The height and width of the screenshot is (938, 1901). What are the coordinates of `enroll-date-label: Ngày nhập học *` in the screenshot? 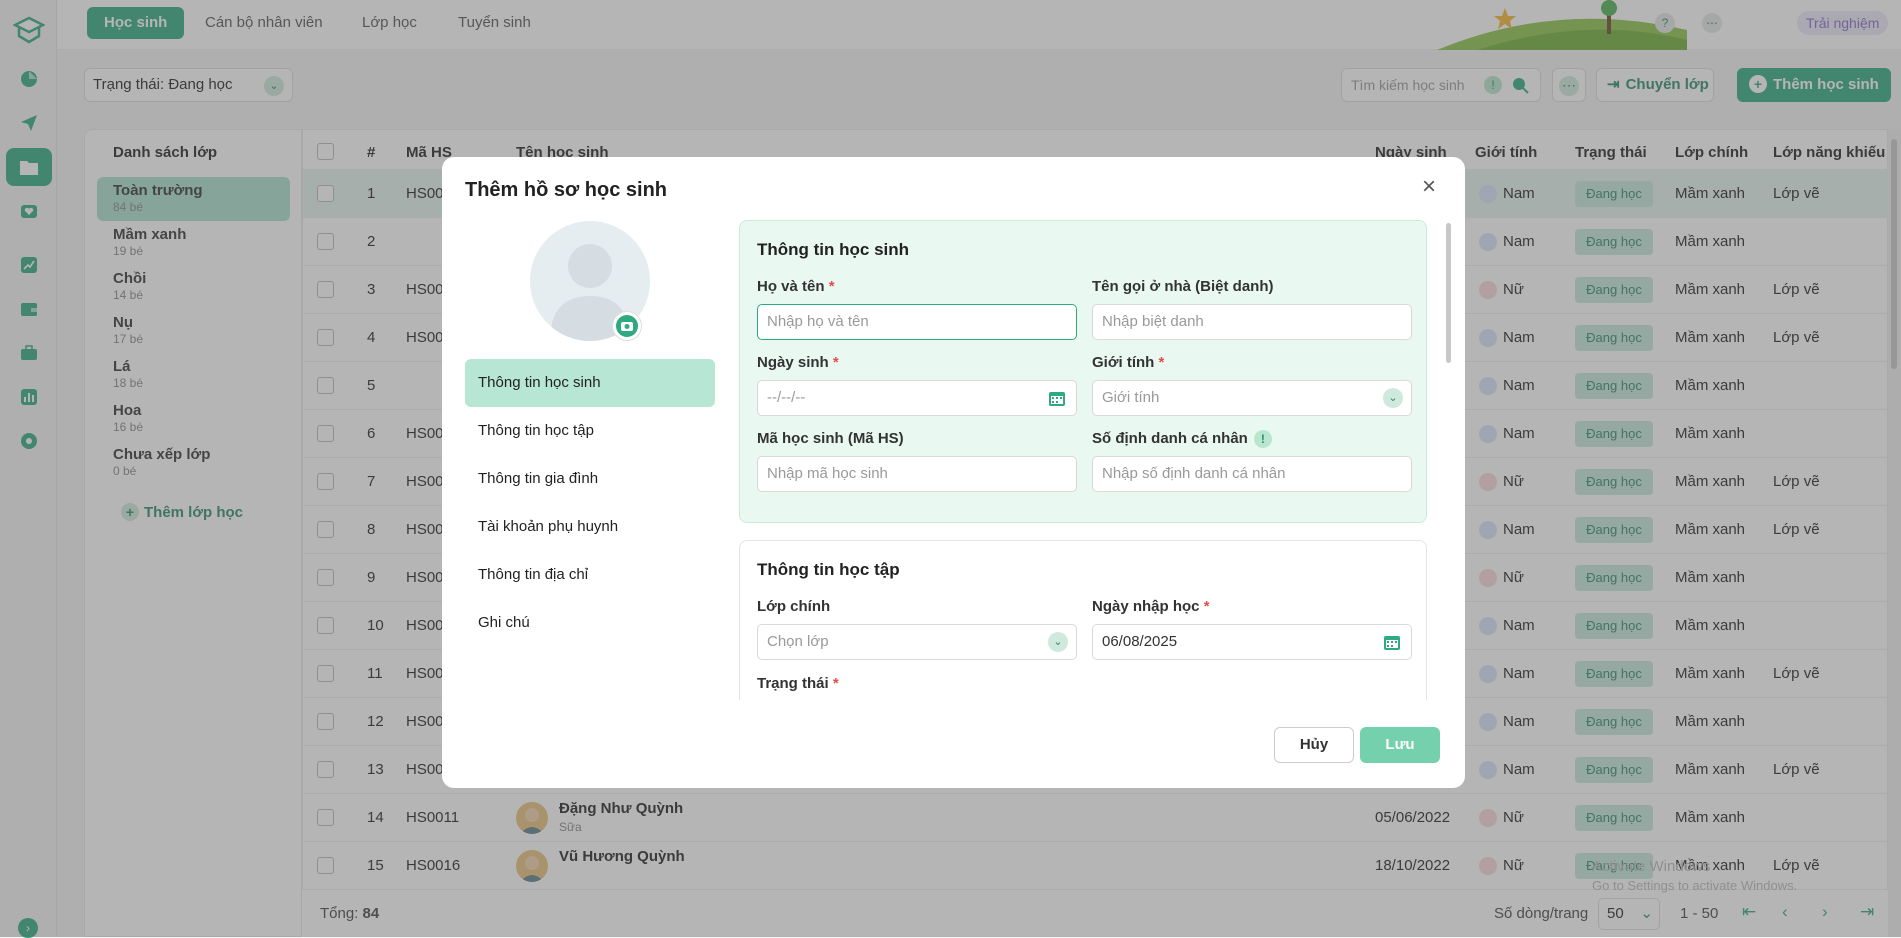 It's located at (1151, 606).